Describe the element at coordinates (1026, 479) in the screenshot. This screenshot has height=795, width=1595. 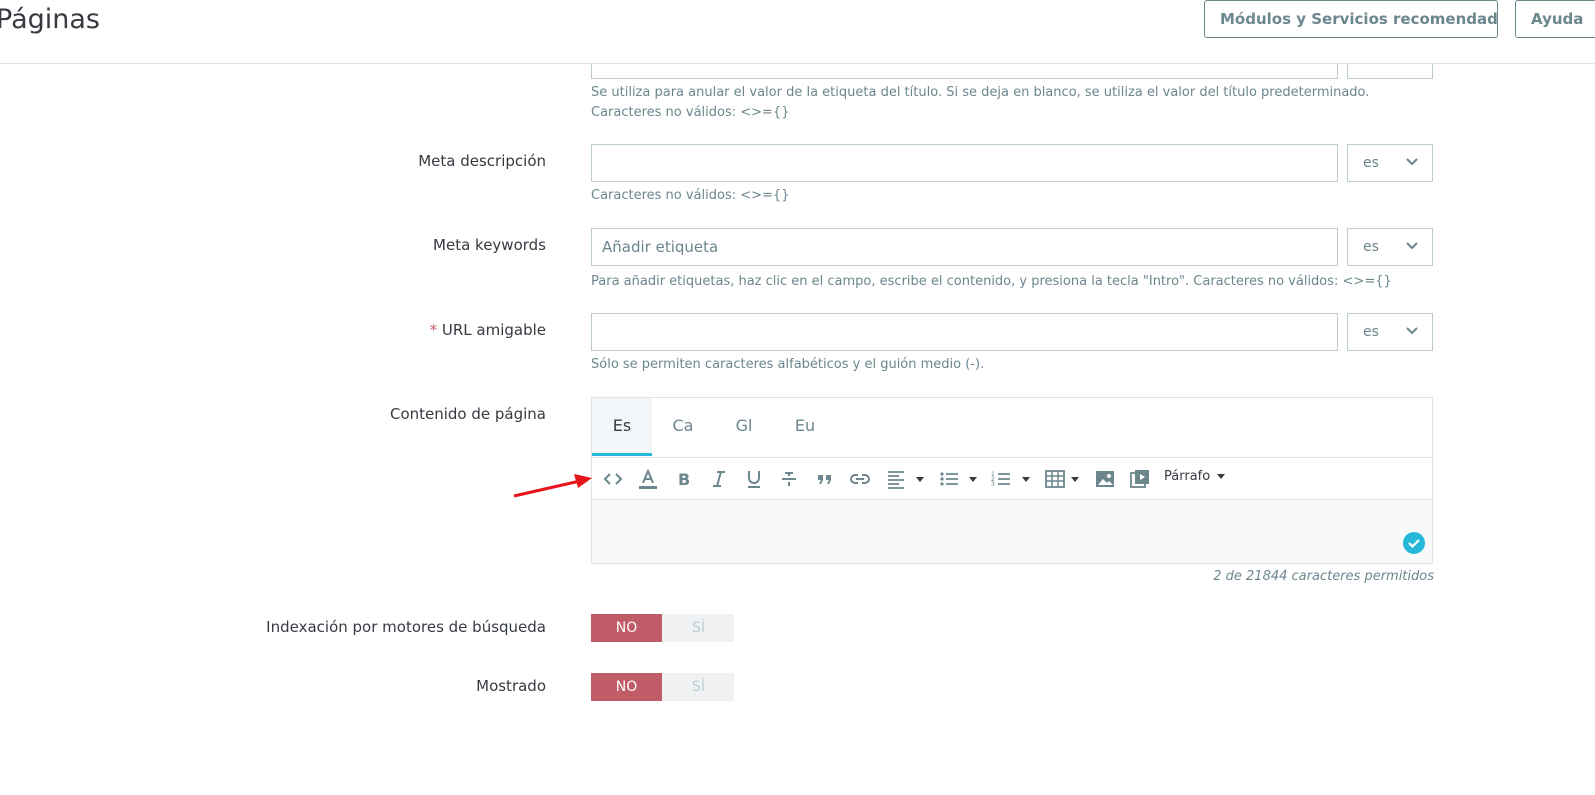
I see `numbered-list-dropdown-caret` at that location.